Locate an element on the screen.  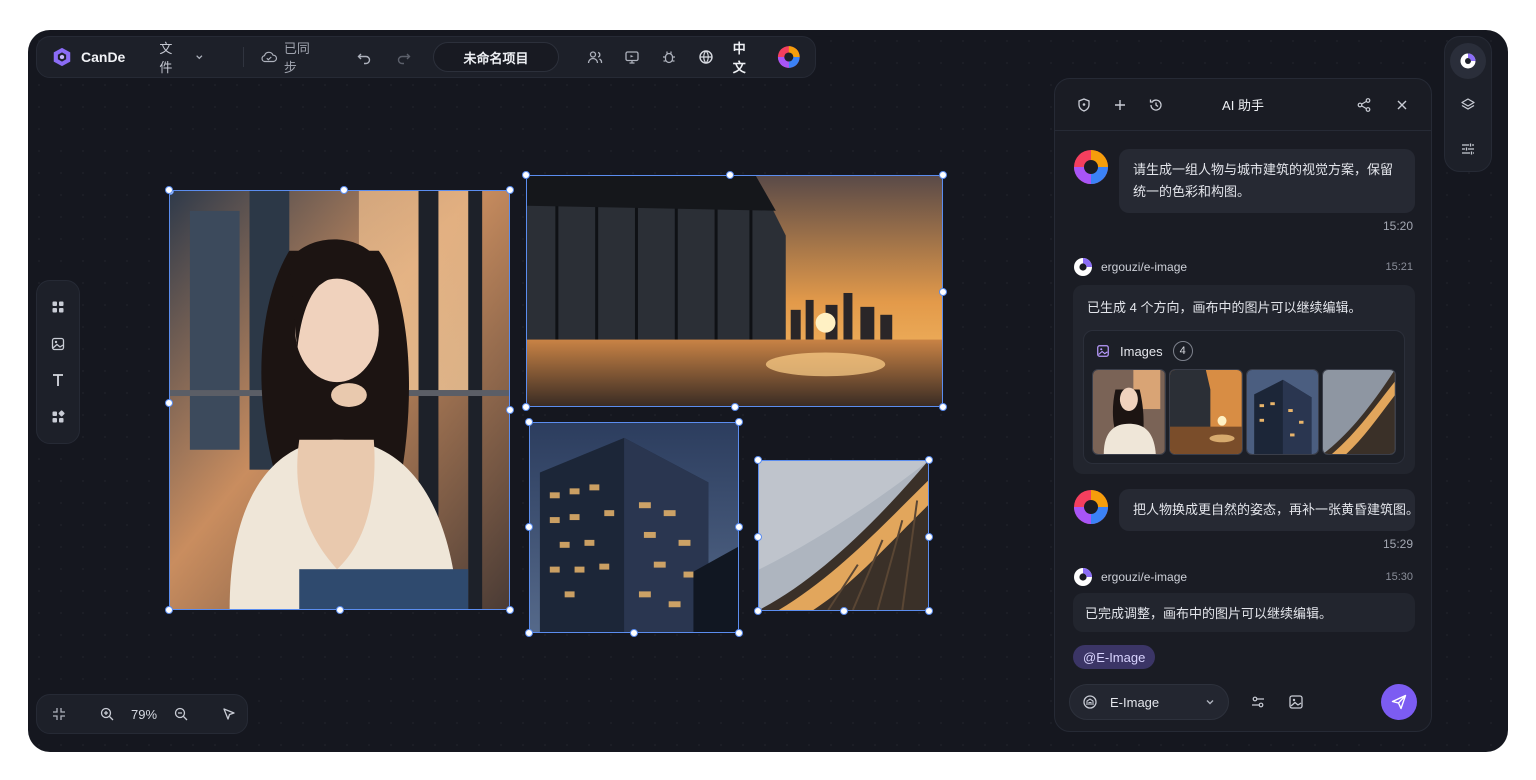
zoom-out-icon is located at coordinates (181, 714).